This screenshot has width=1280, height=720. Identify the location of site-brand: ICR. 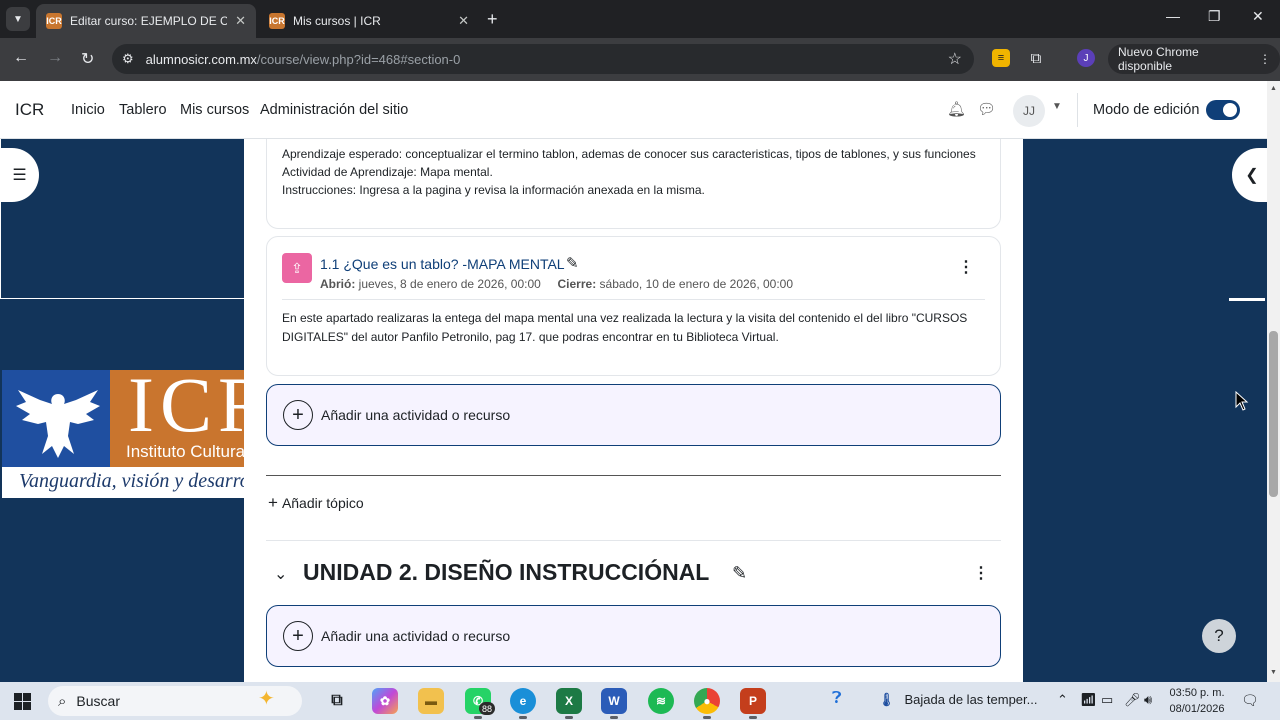
(29, 110).